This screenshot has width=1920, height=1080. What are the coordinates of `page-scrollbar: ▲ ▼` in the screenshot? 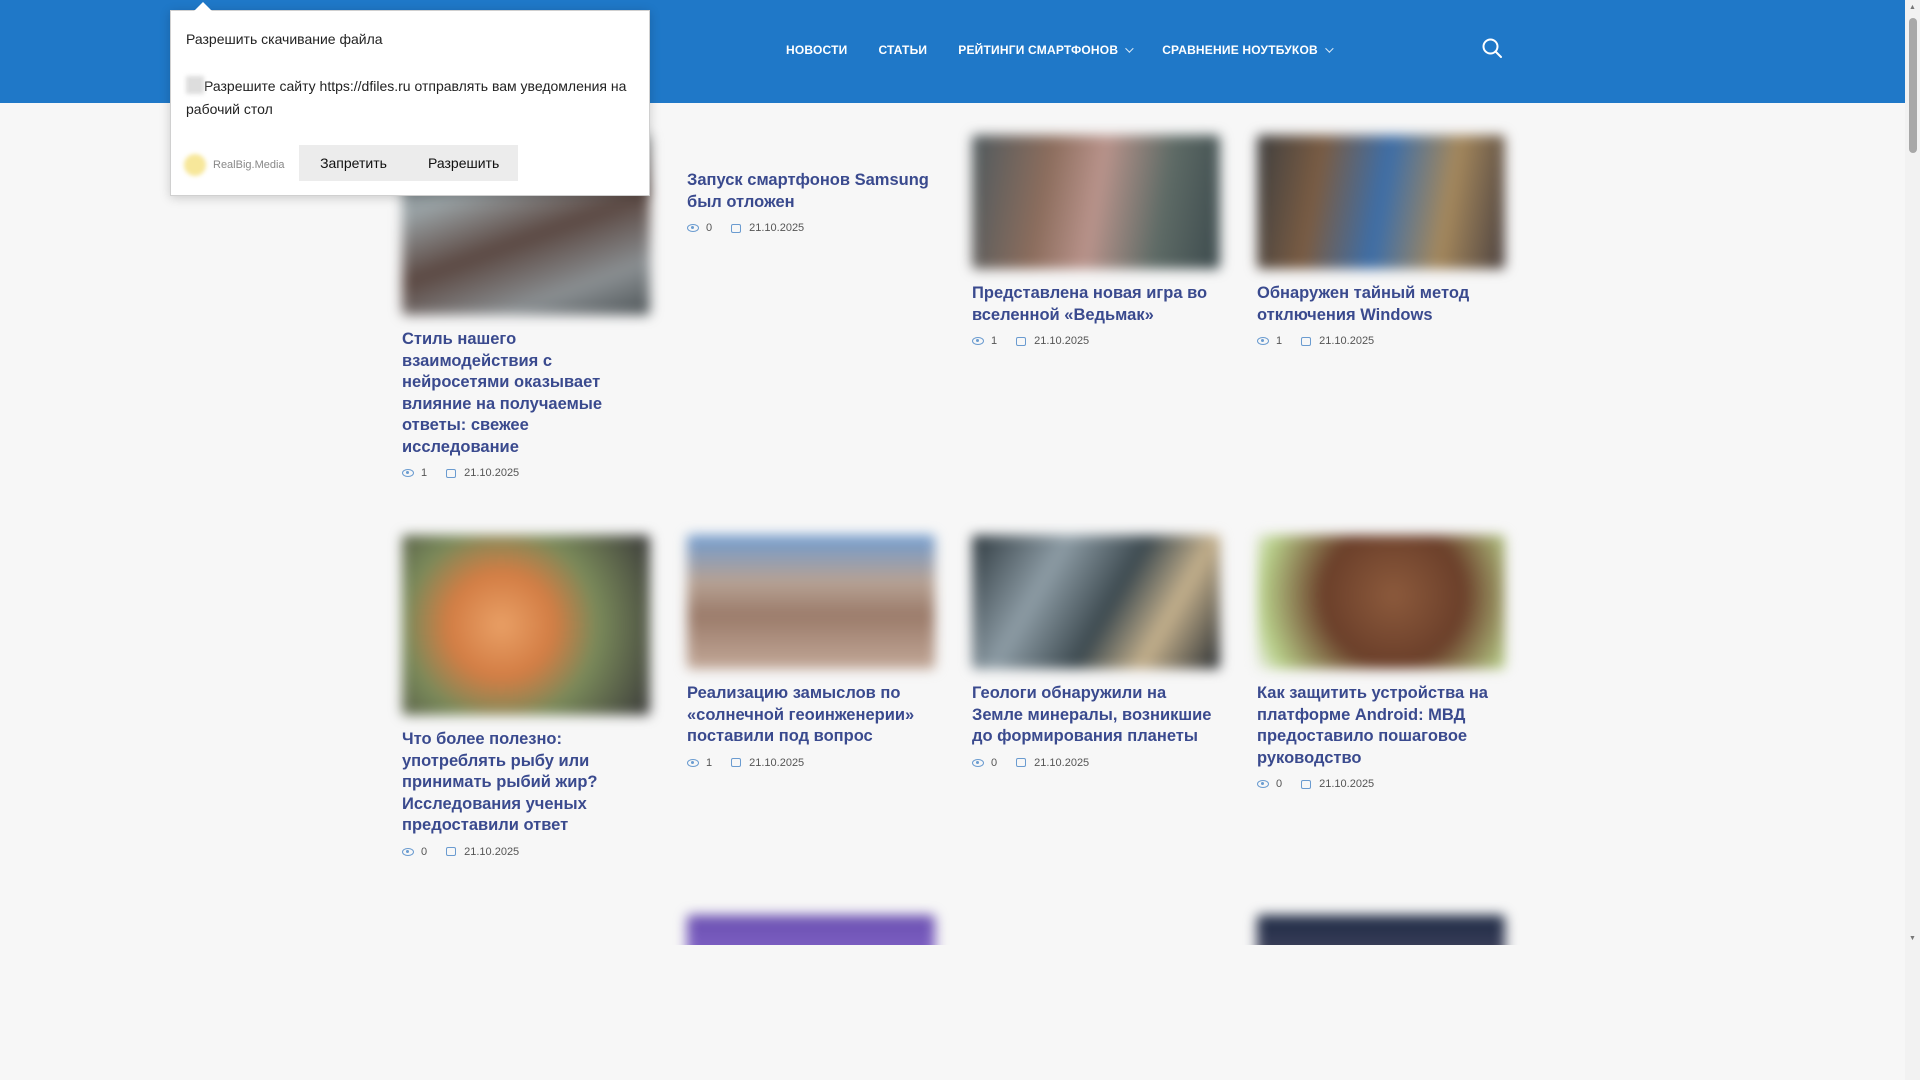 It's located at (1912, 540).